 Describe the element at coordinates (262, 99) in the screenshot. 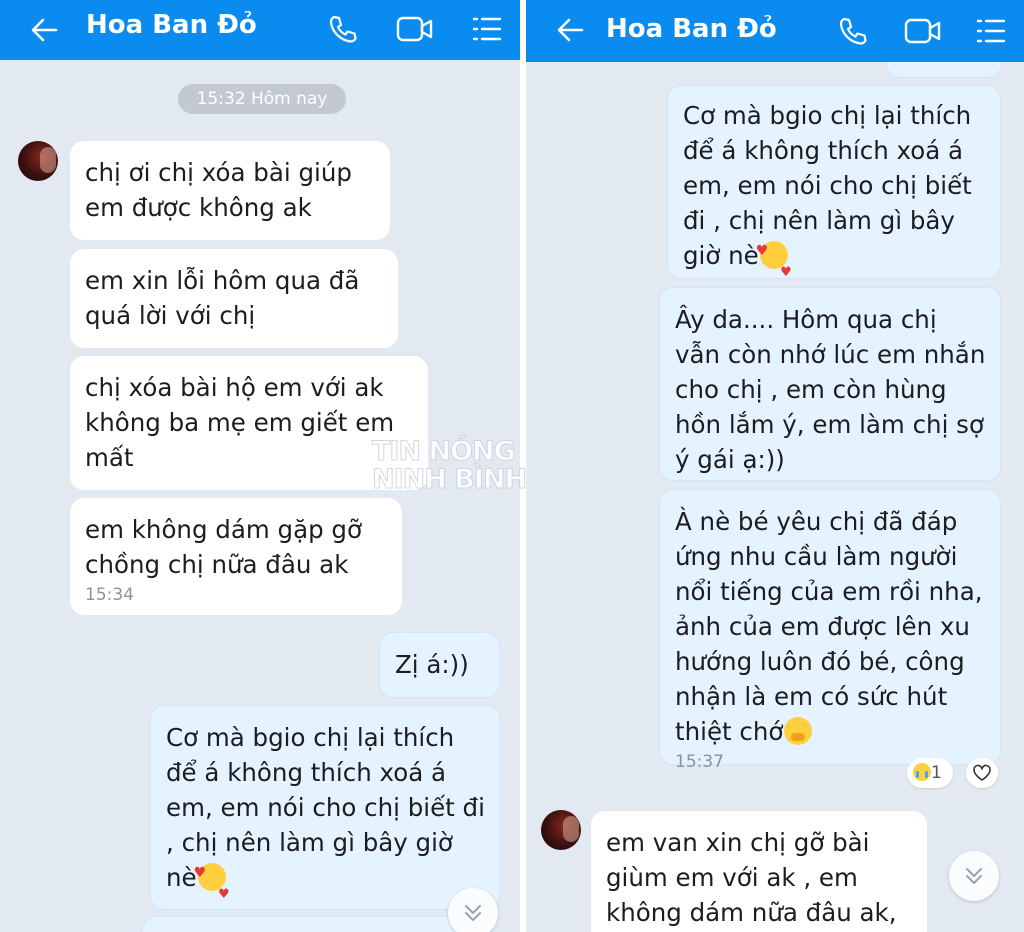

I see `time-divider: 15:32 Hôm nay` at that location.